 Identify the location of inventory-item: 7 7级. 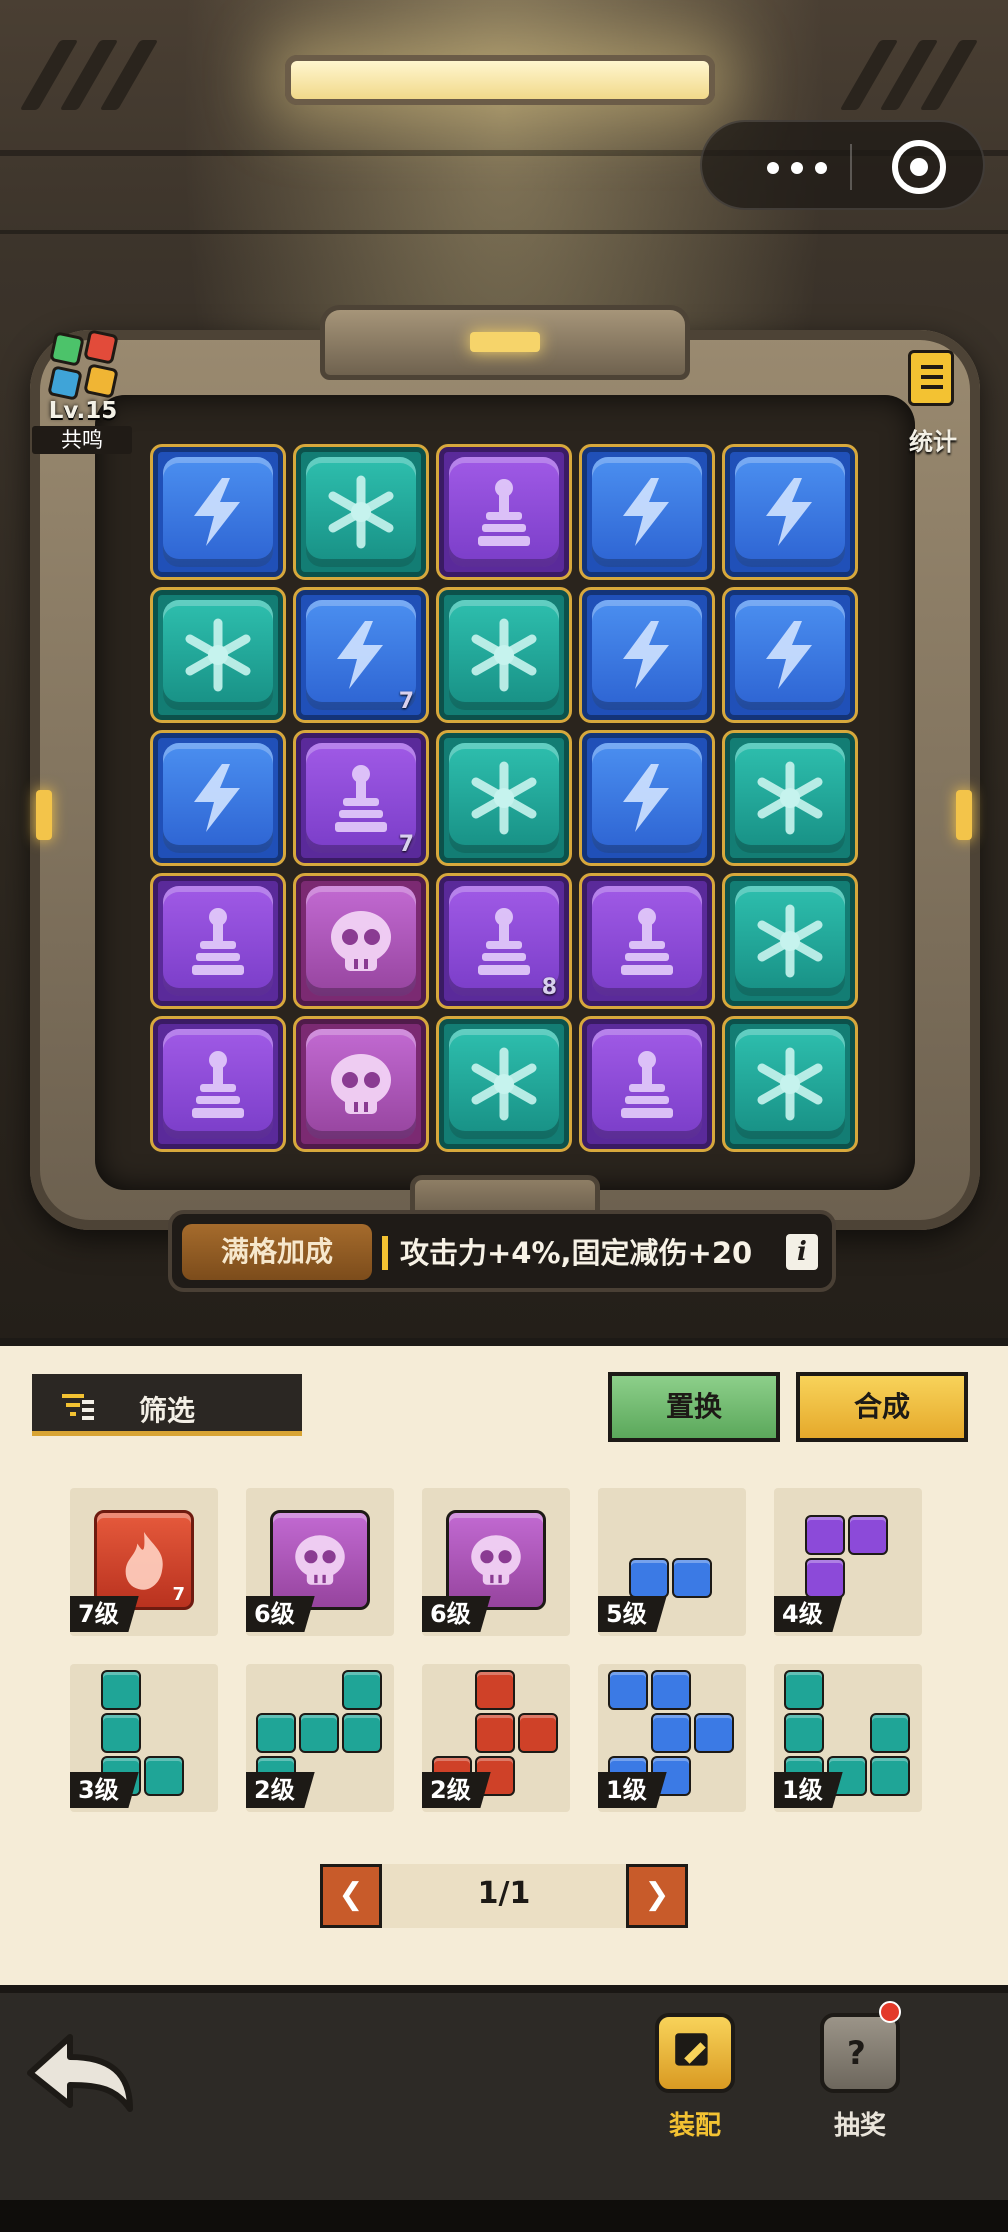
(144, 1562).